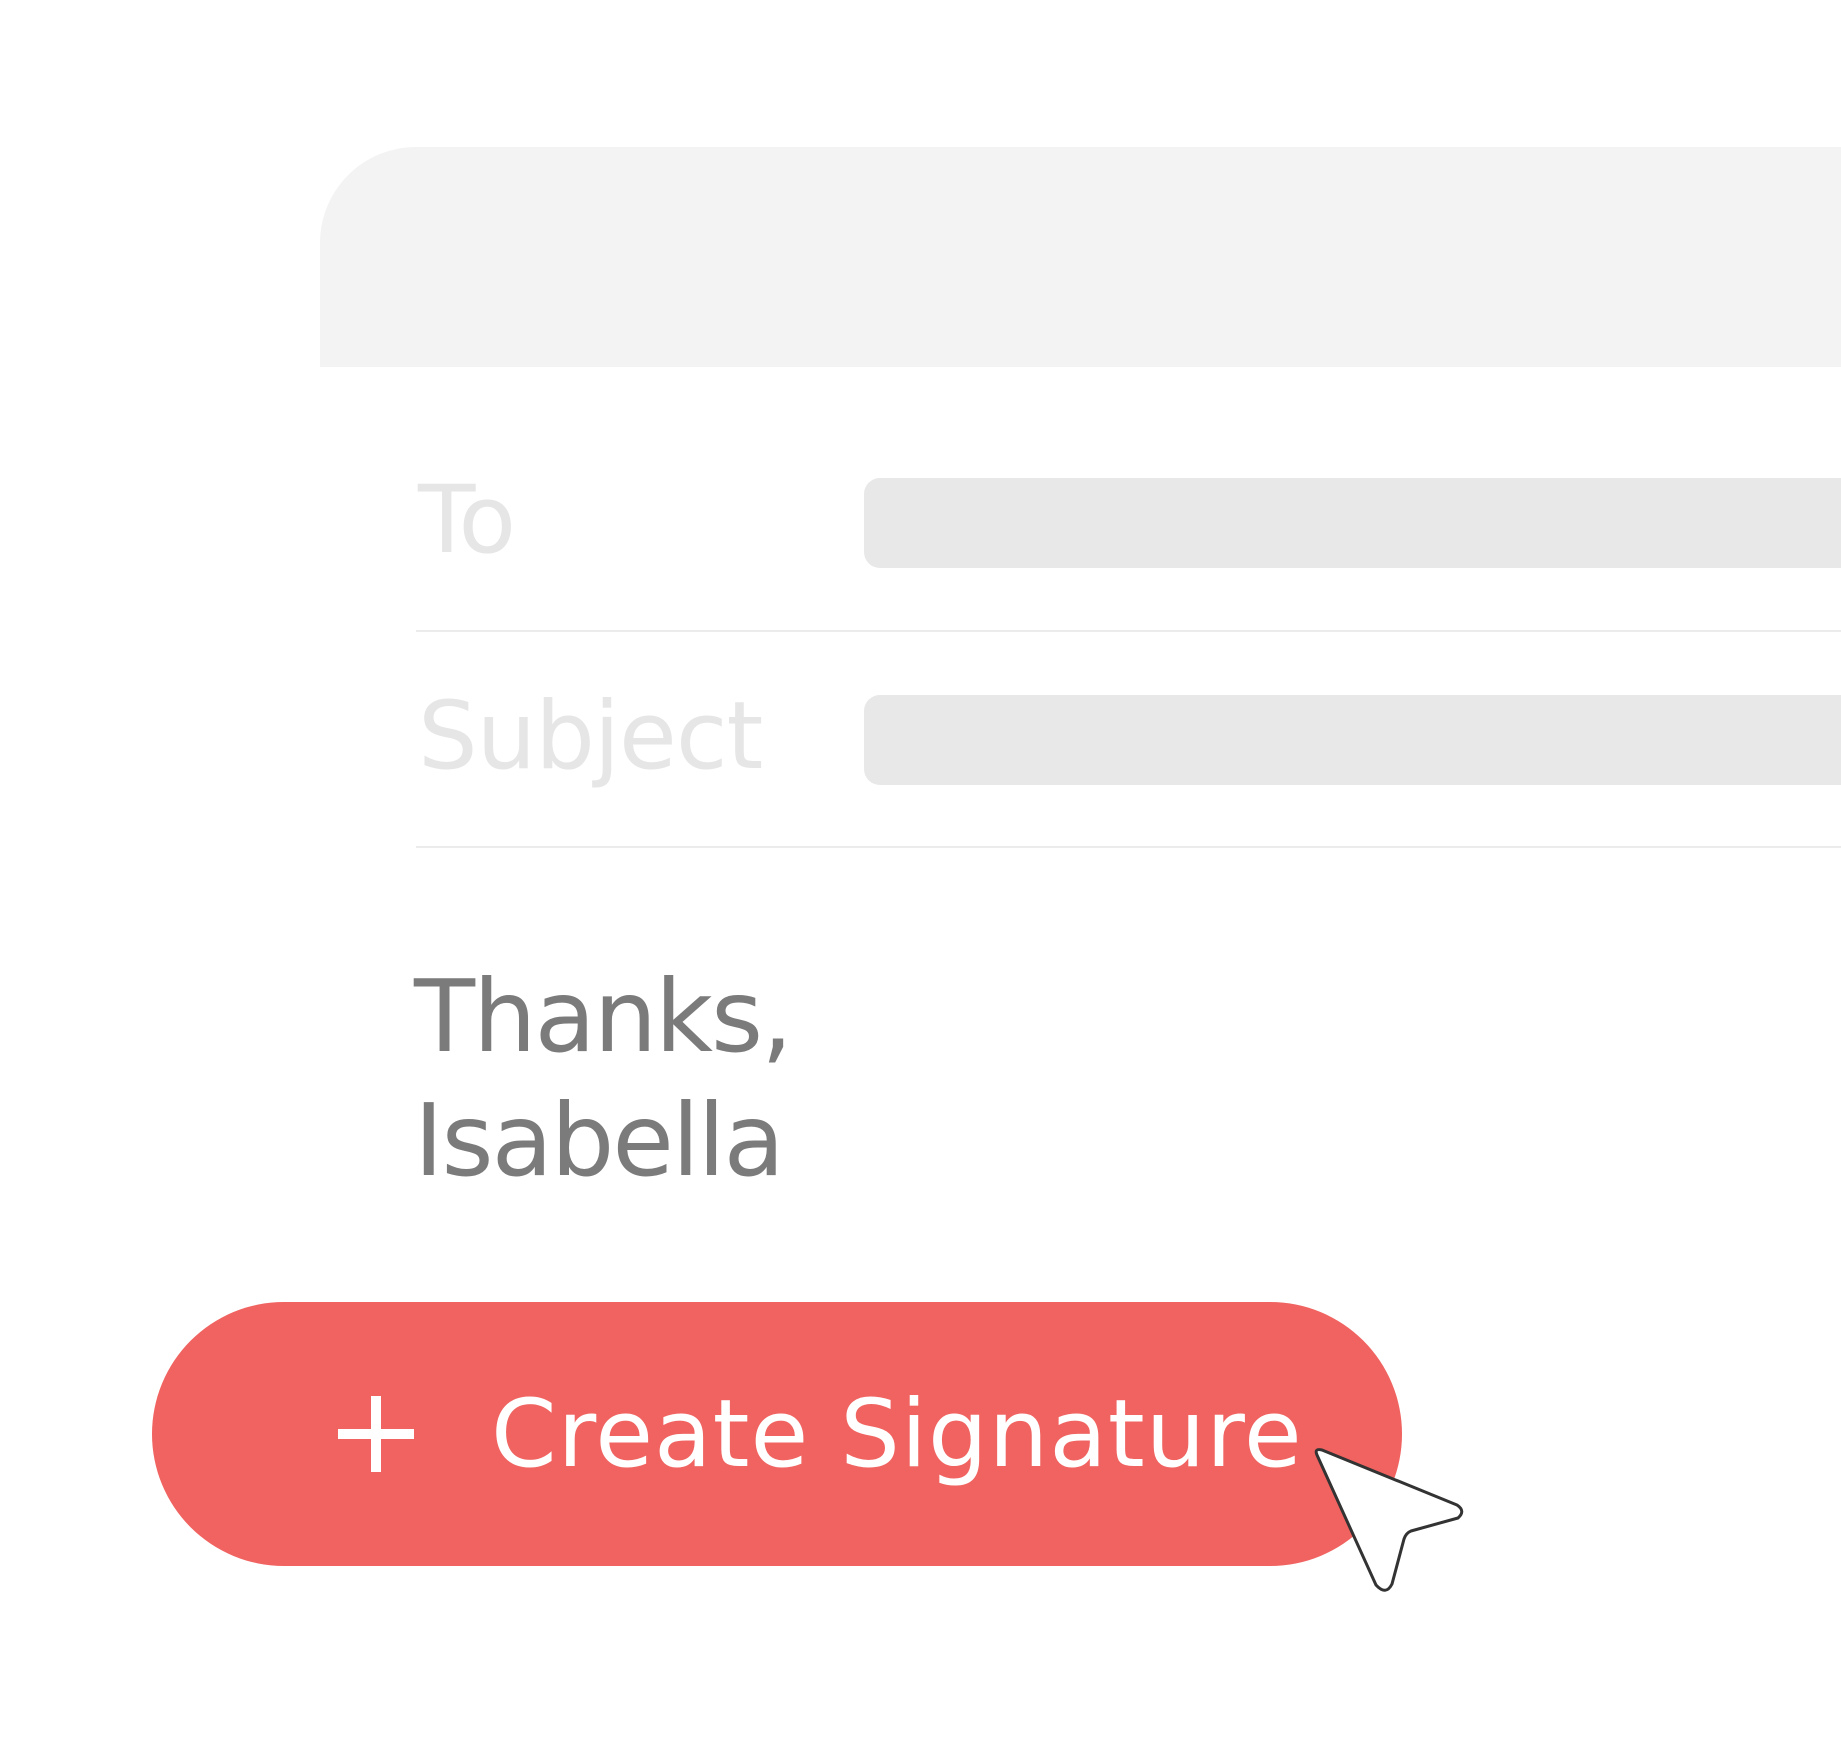 This screenshot has width=1841, height=1737. What do you see at coordinates (467, 520) in the screenshot?
I see `to-label: To` at bounding box center [467, 520].